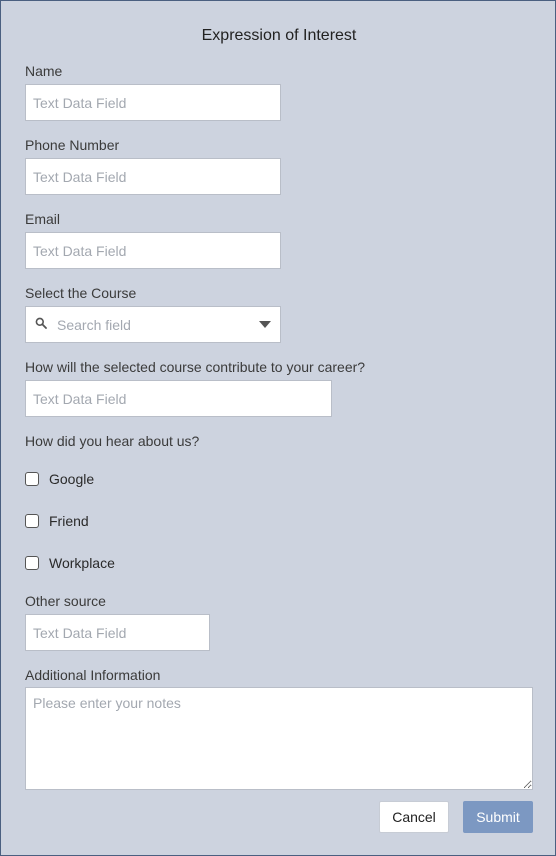  I want to click on checkbox-google-box, so click(32, 479).